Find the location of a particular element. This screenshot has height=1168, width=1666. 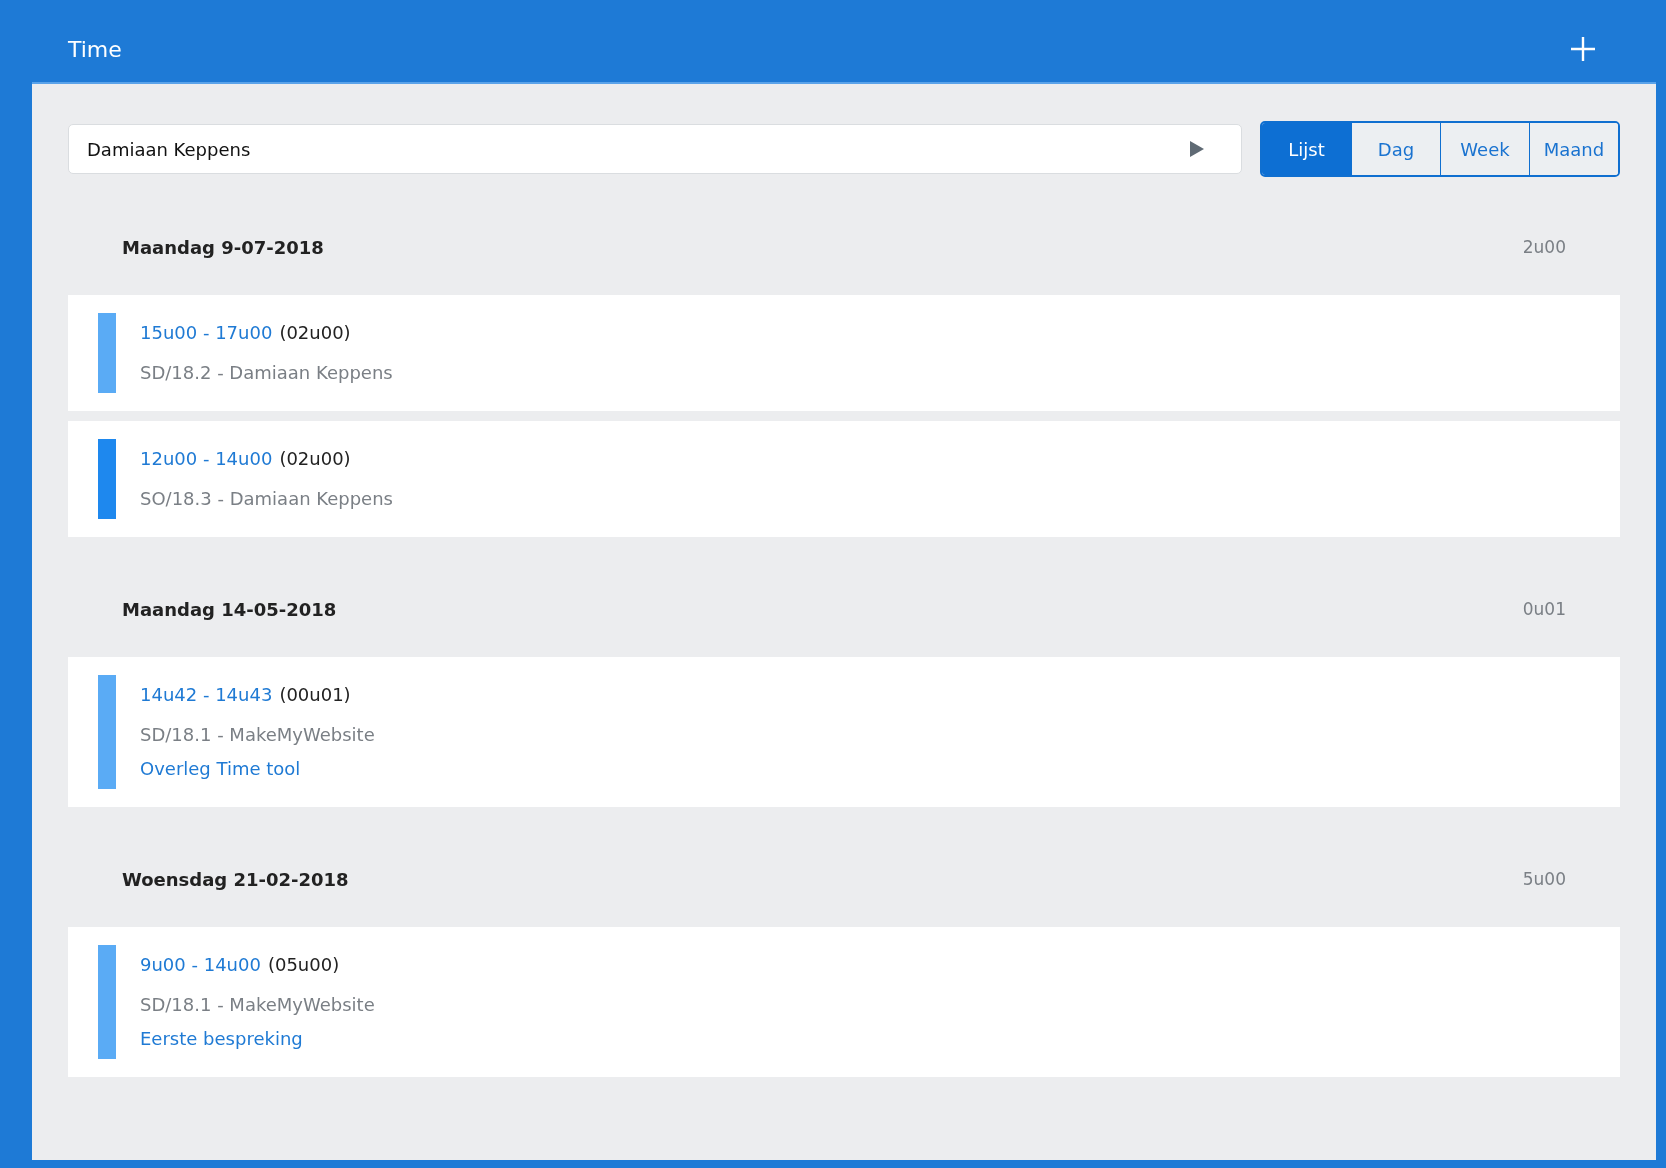

note-link: Overleg Time tool is located at coordinates (257, 769).